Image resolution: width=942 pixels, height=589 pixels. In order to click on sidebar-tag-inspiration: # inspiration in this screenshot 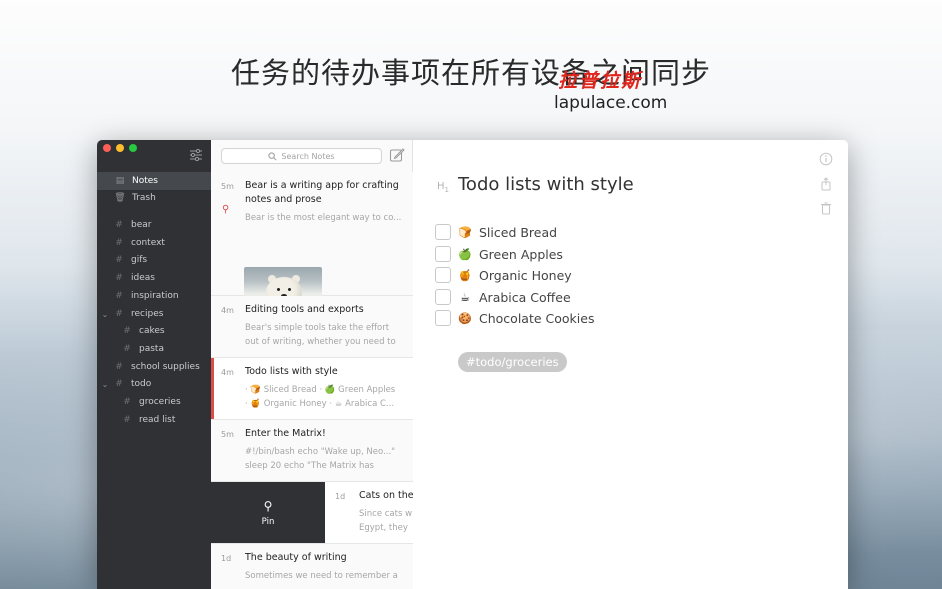, I will do `click(154, 296)`.